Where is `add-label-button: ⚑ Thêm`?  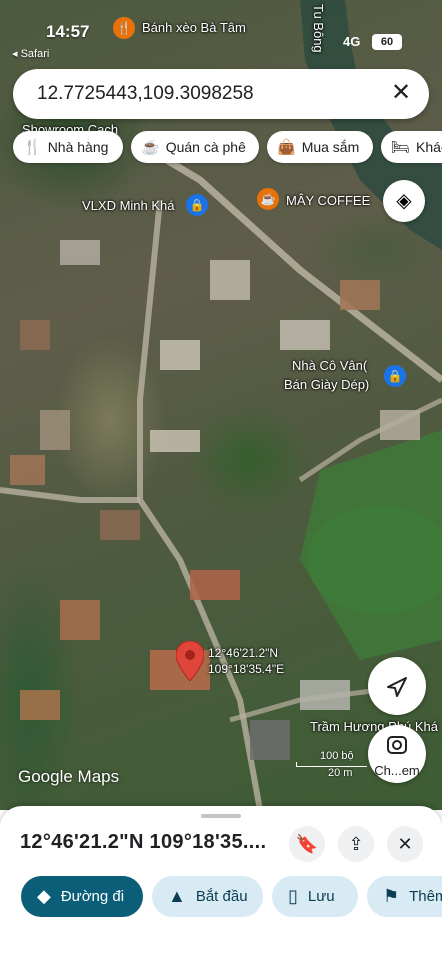
add-label-button: ⚑ Thêm is located at coordinates (404, 896).